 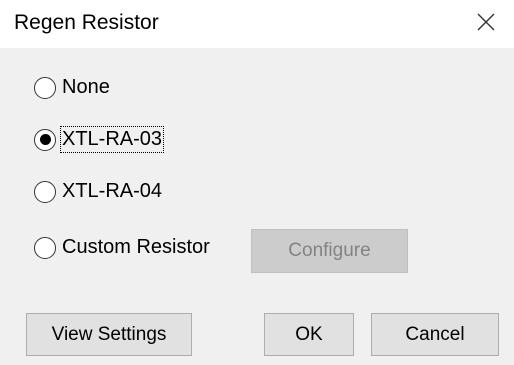 What do you see at coordinates (109, 334) in the screenshot?
I see `view-settings-button: View Settings` at bounding box center [109, 334].